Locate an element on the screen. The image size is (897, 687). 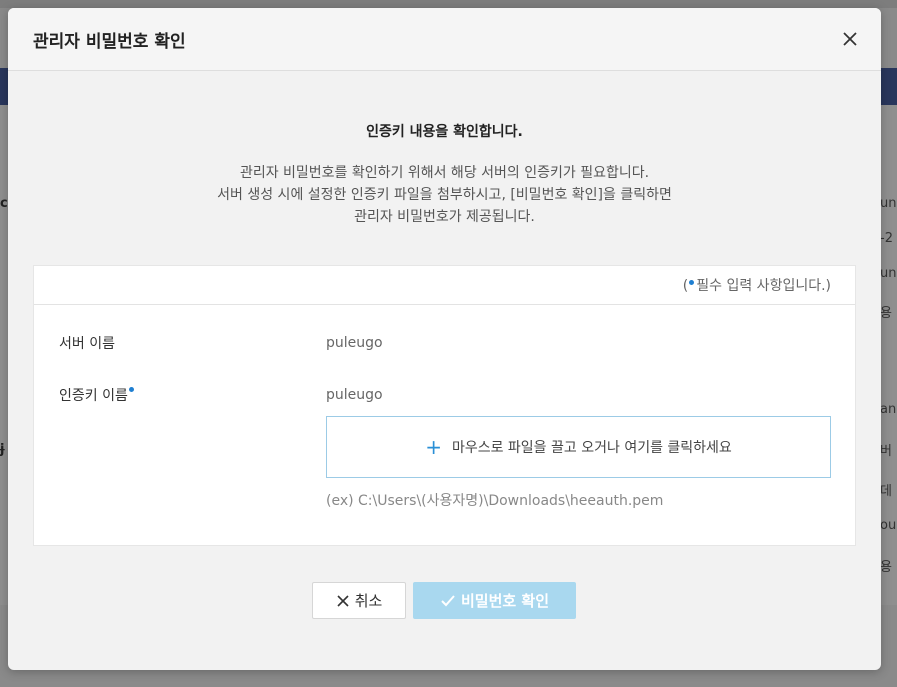
required-note-text: 필수 입력 사항입니다.) is located at coordinates (763, 286).